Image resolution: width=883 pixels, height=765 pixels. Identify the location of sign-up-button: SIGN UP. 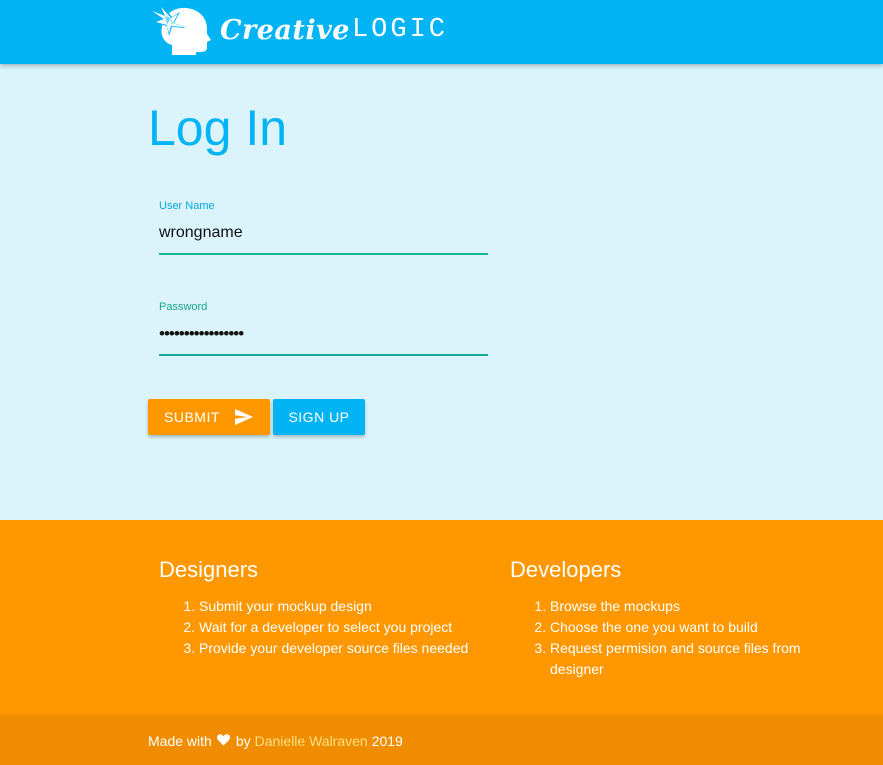
(319, 417).